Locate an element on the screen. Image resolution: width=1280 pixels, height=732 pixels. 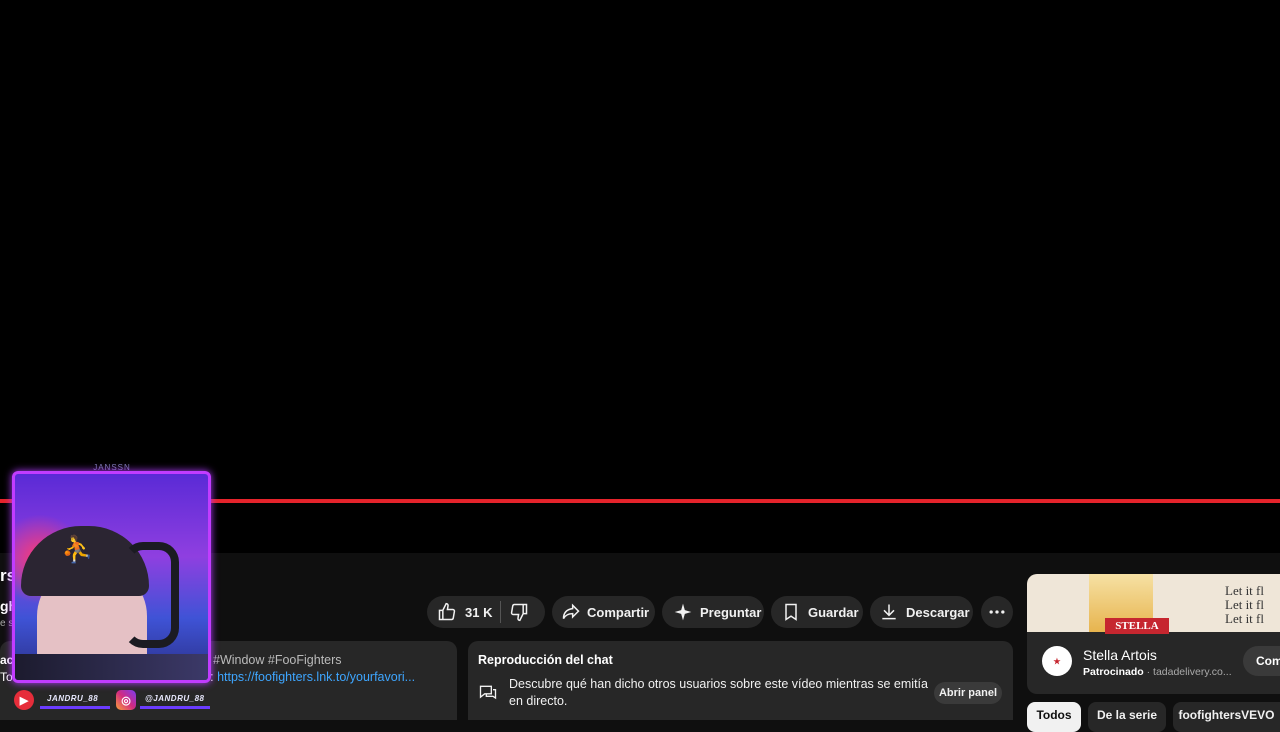
description-hashtags: #Window #FooFighters is located at coordinates (277, 660).